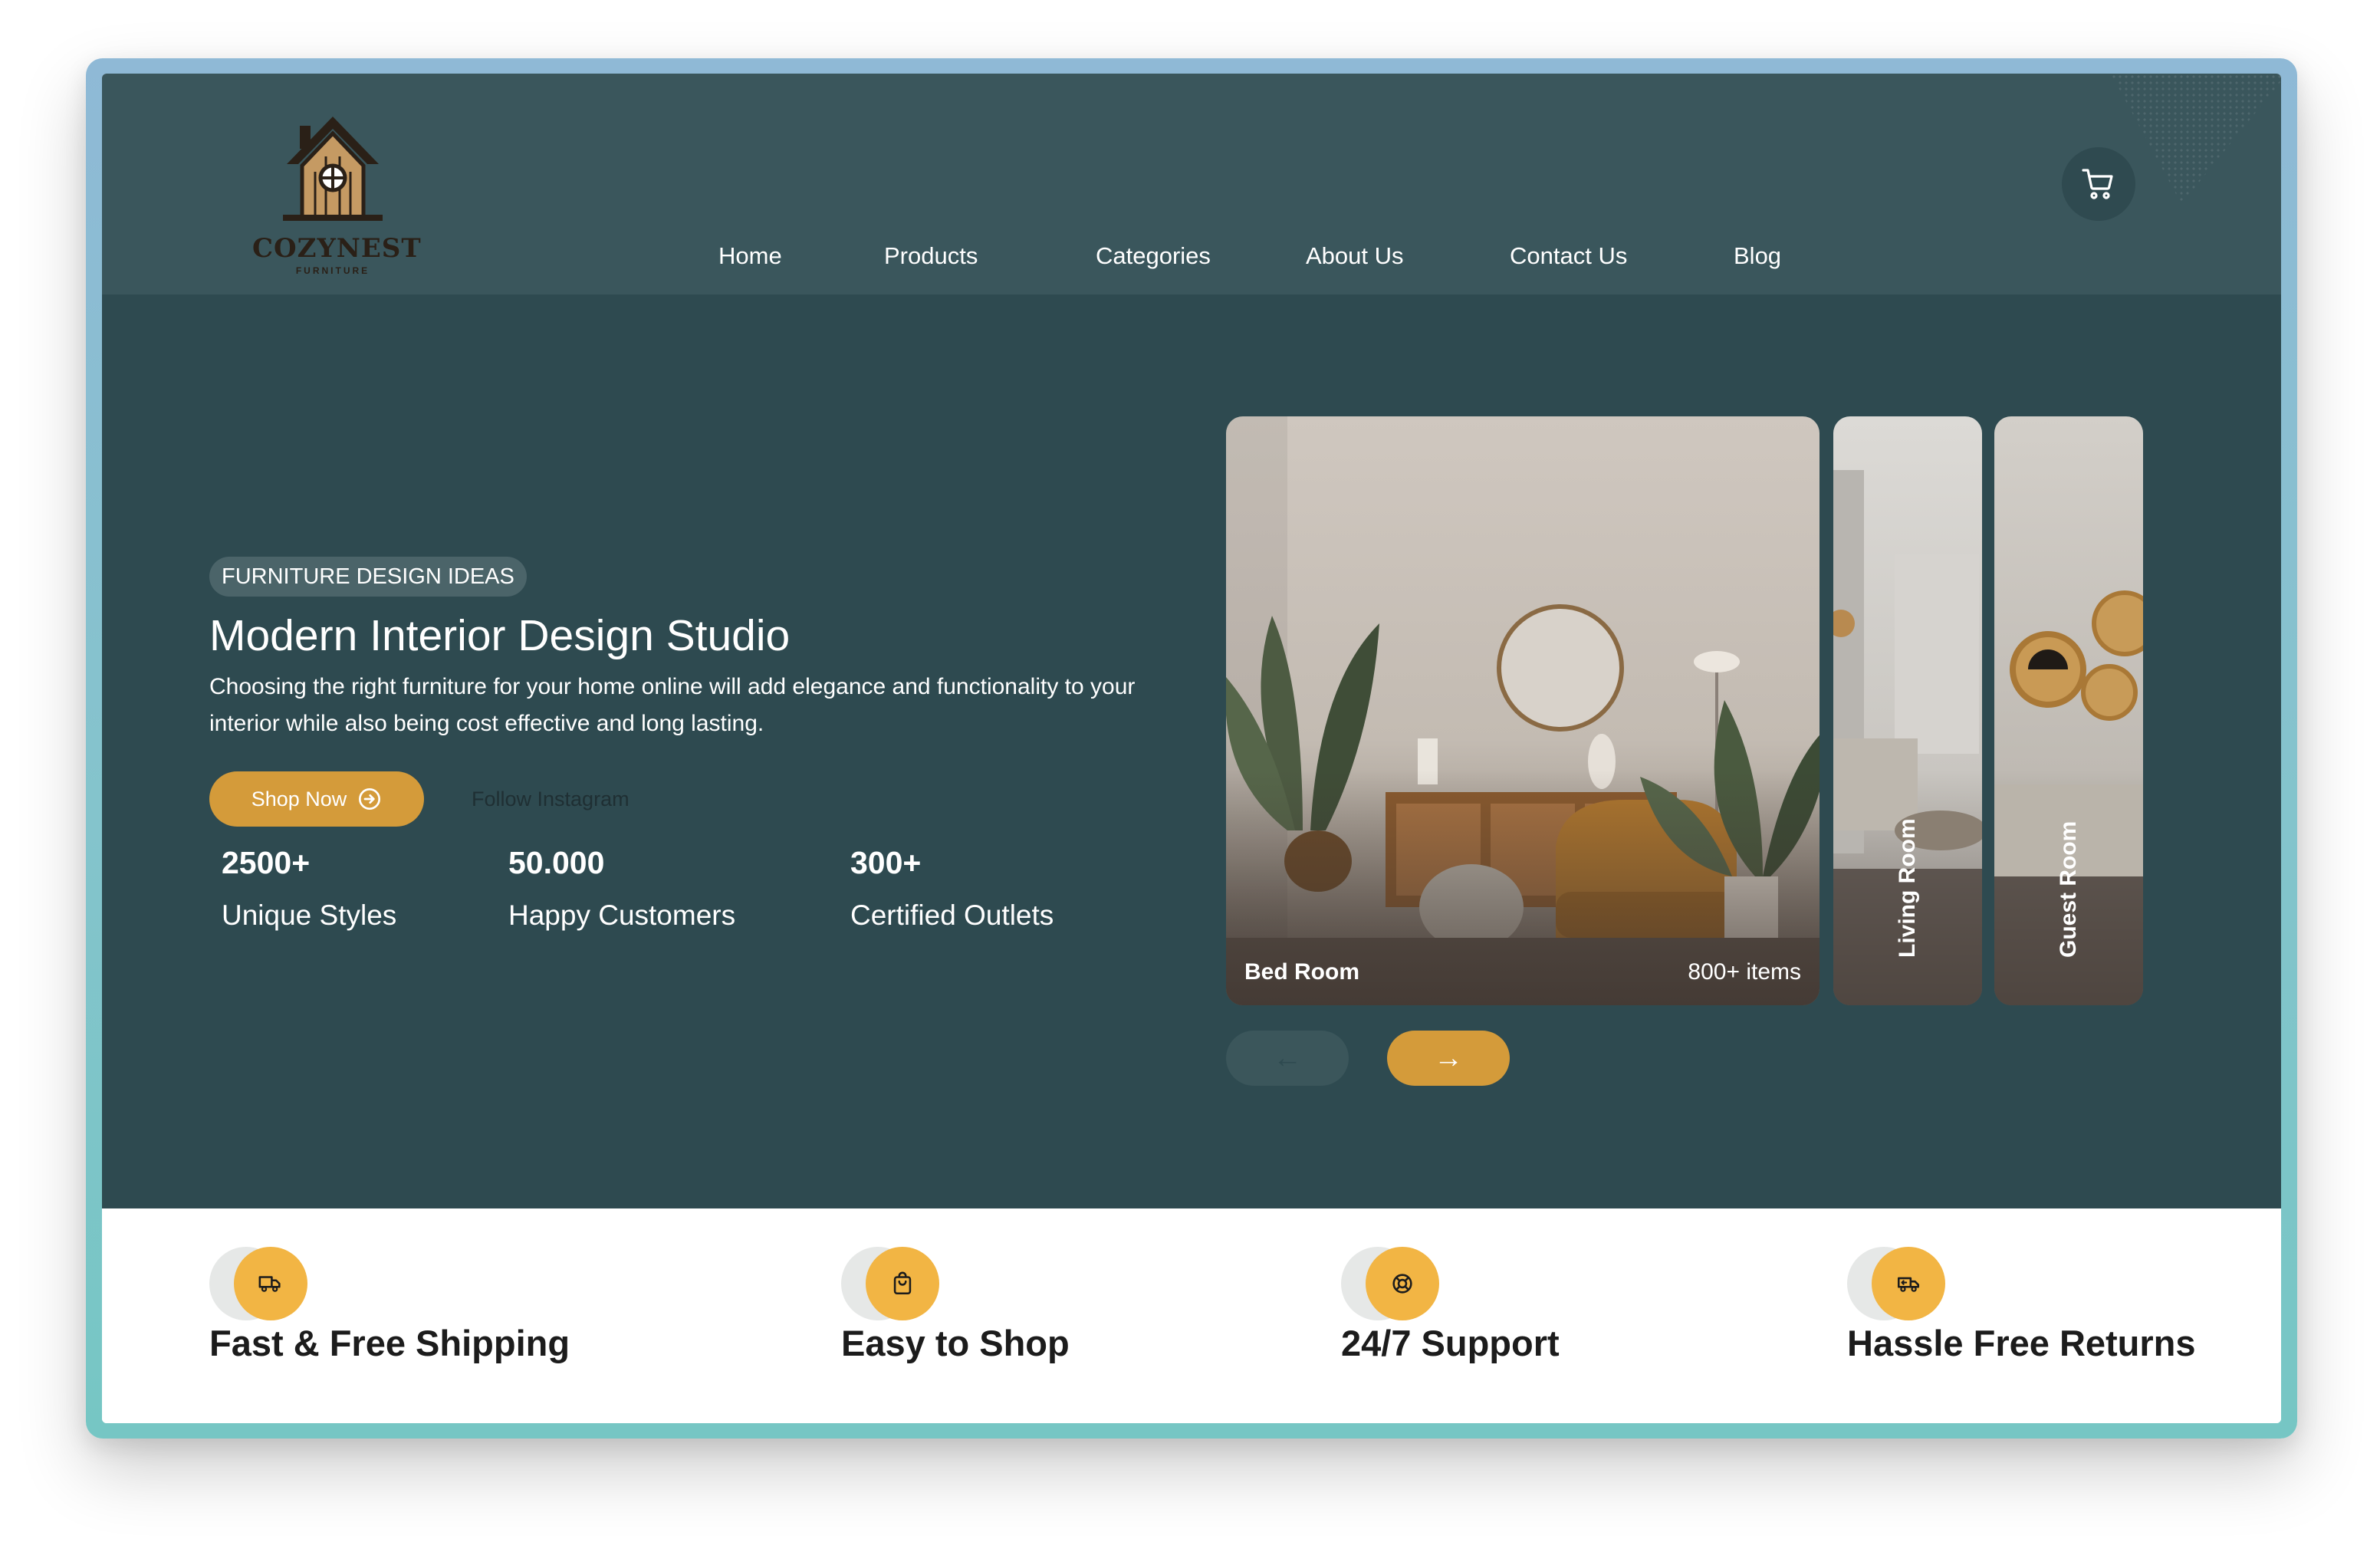 The image size is (2380, 1552). I want to click on stat-unique-styles: 2500+ Unique Styles, so click(309, 888).